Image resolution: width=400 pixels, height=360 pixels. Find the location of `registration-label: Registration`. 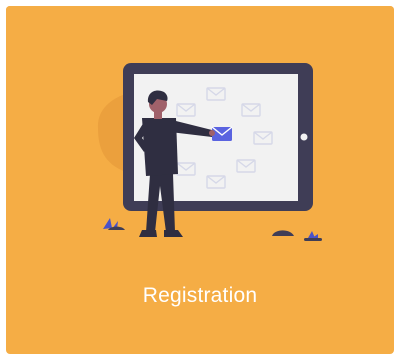

registration-label: Registration is located at coordinates (200, 295).